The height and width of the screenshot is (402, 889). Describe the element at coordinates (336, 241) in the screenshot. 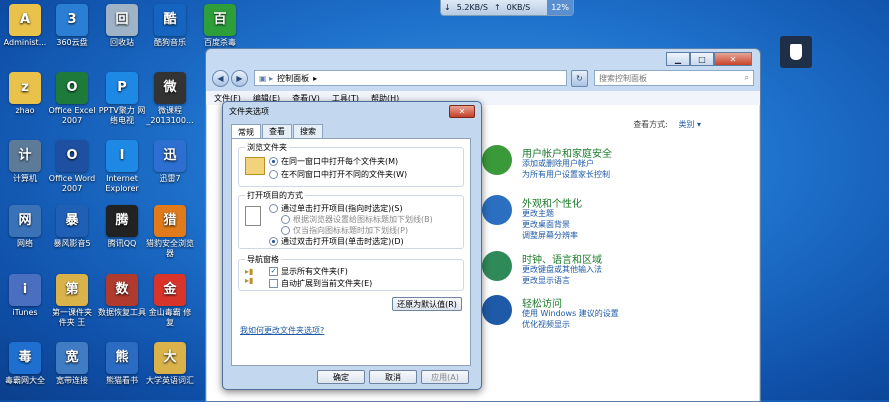

I see `double-click-option: 通过双击打开项目(单击时选定)(D)` at that location.